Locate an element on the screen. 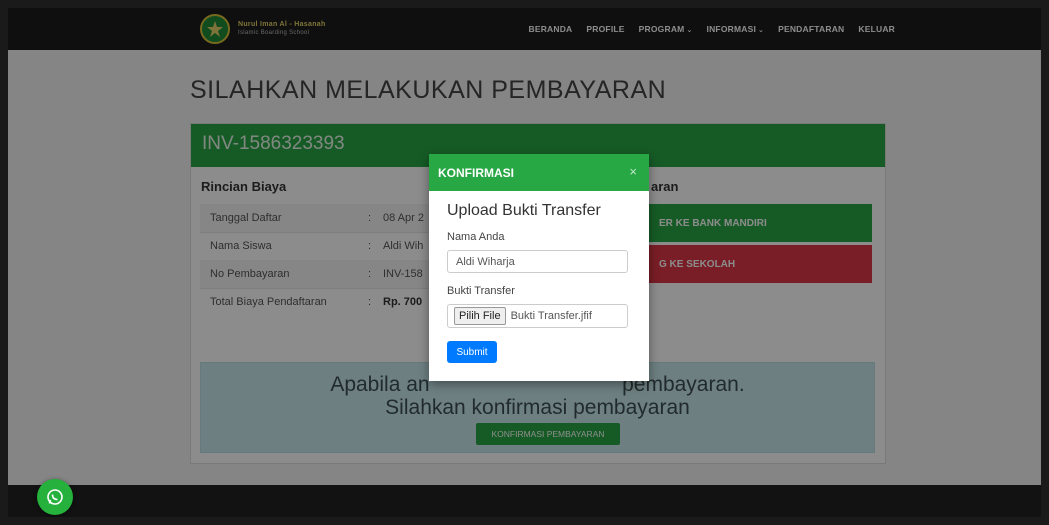 Image resolution: width=1049 pixels, height=525 pixels. whatsapp-icon is located at coordinates (55, 497).